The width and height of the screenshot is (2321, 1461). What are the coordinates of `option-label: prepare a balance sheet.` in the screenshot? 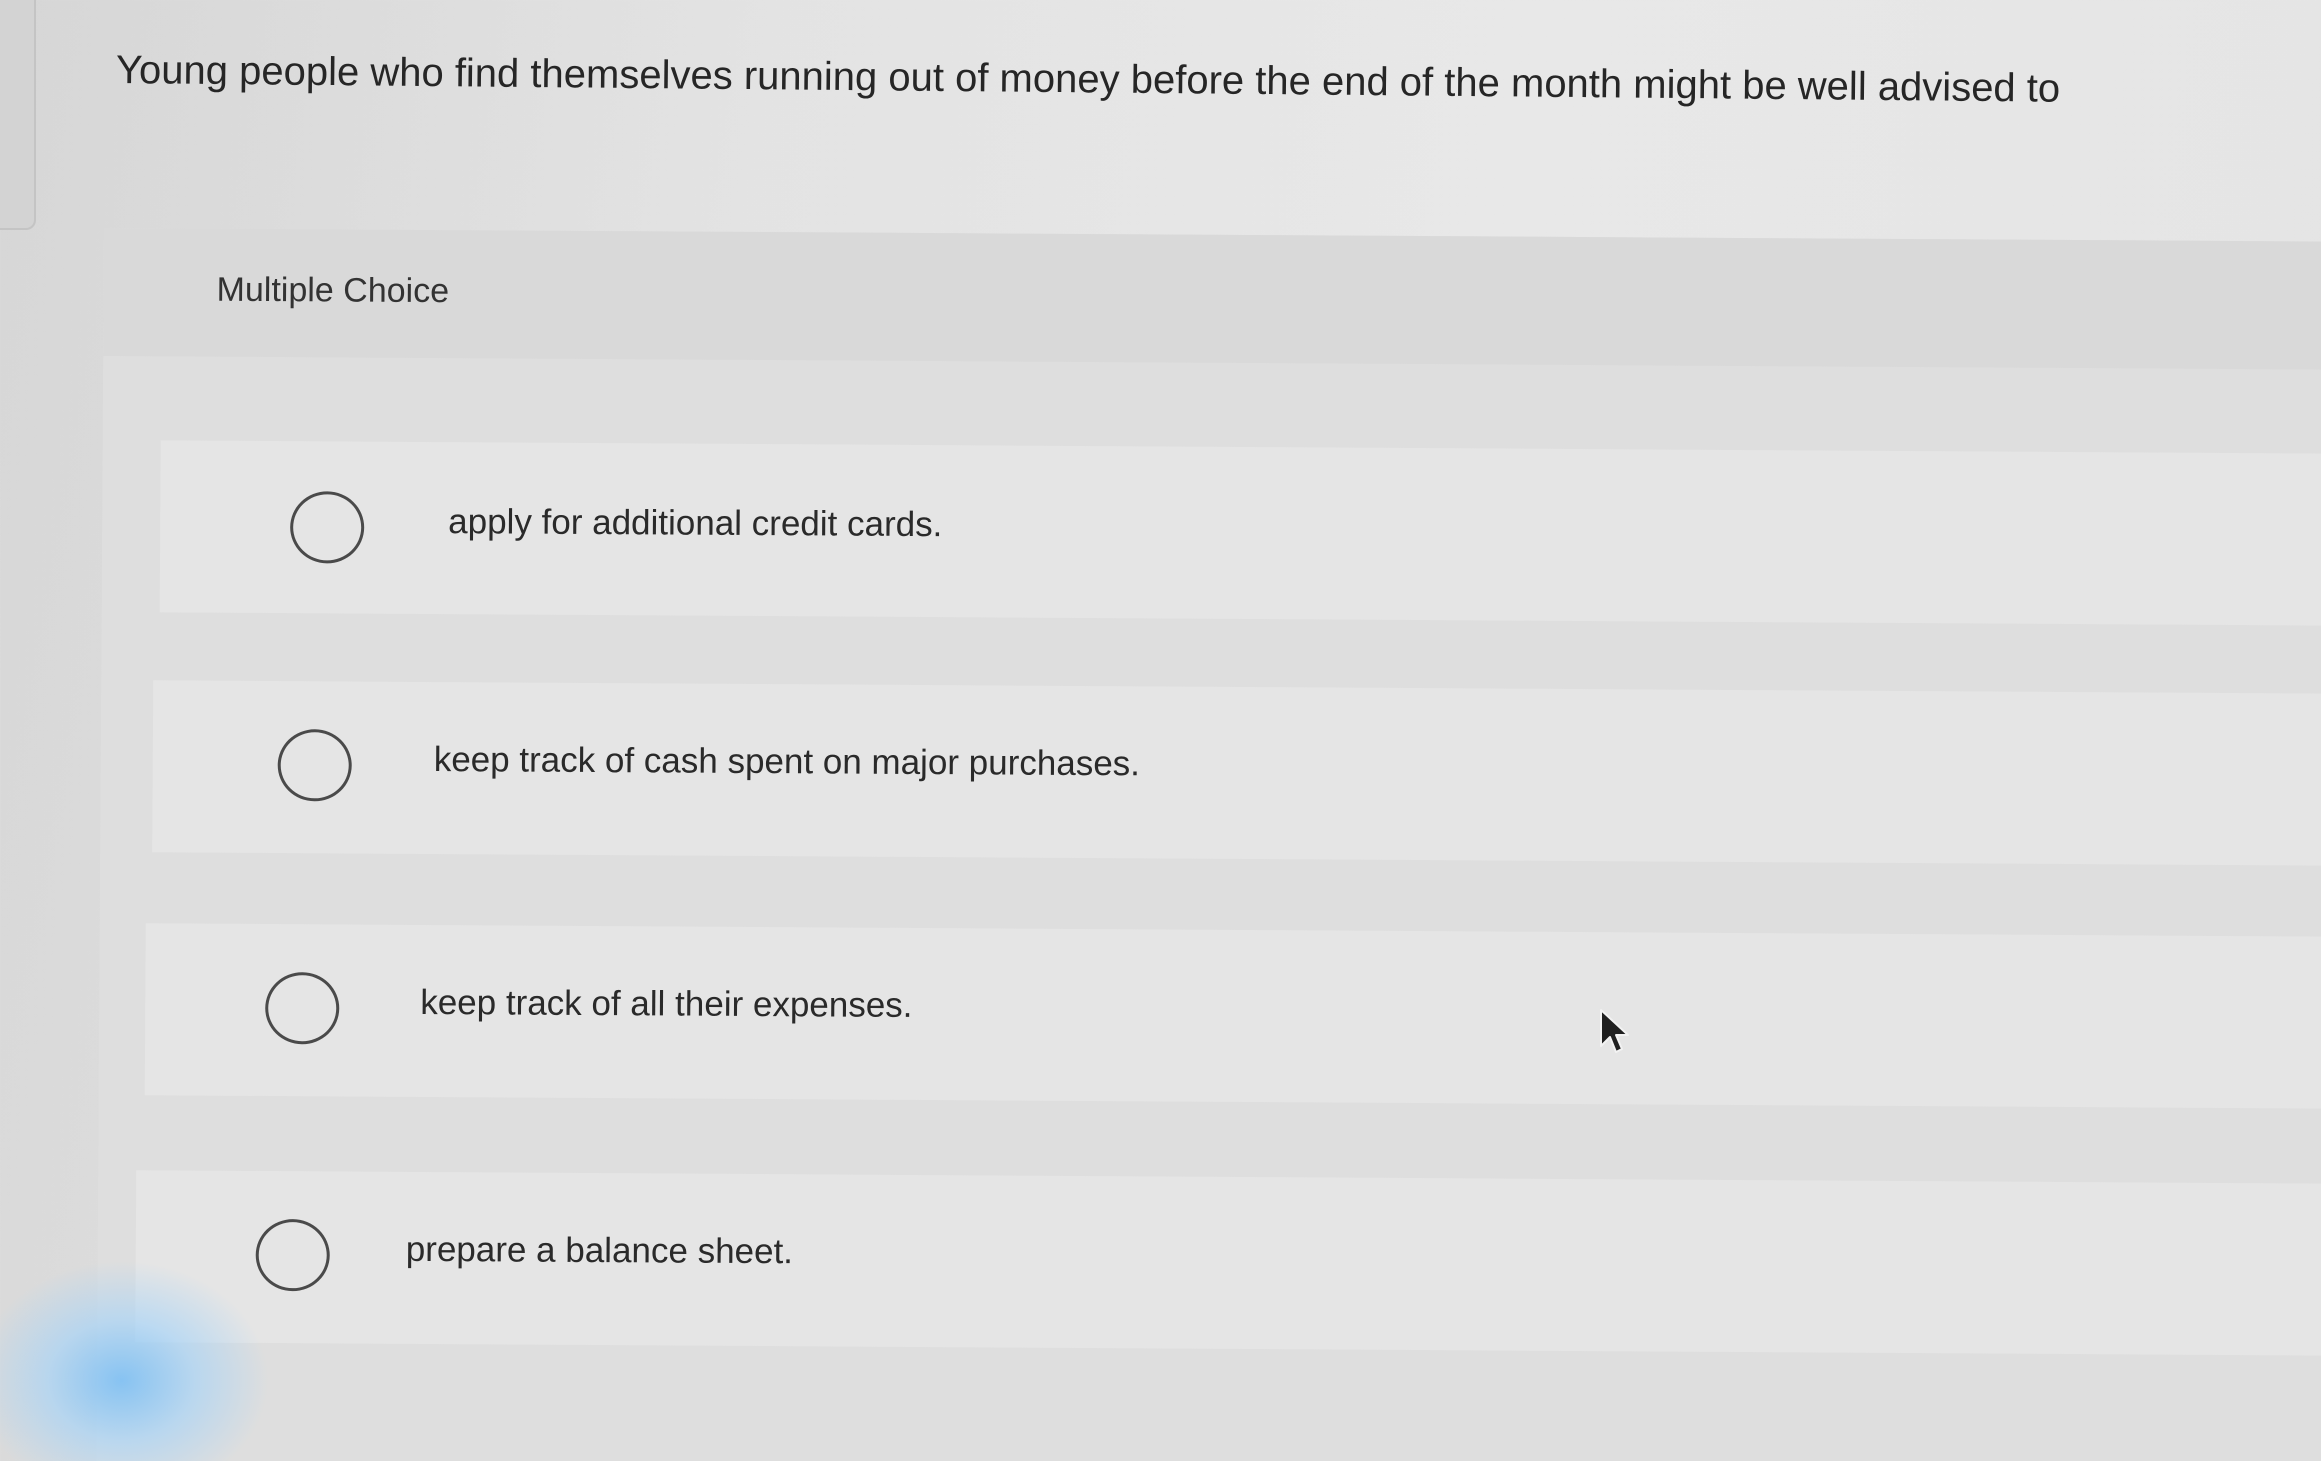 It's located at (599, 1250).